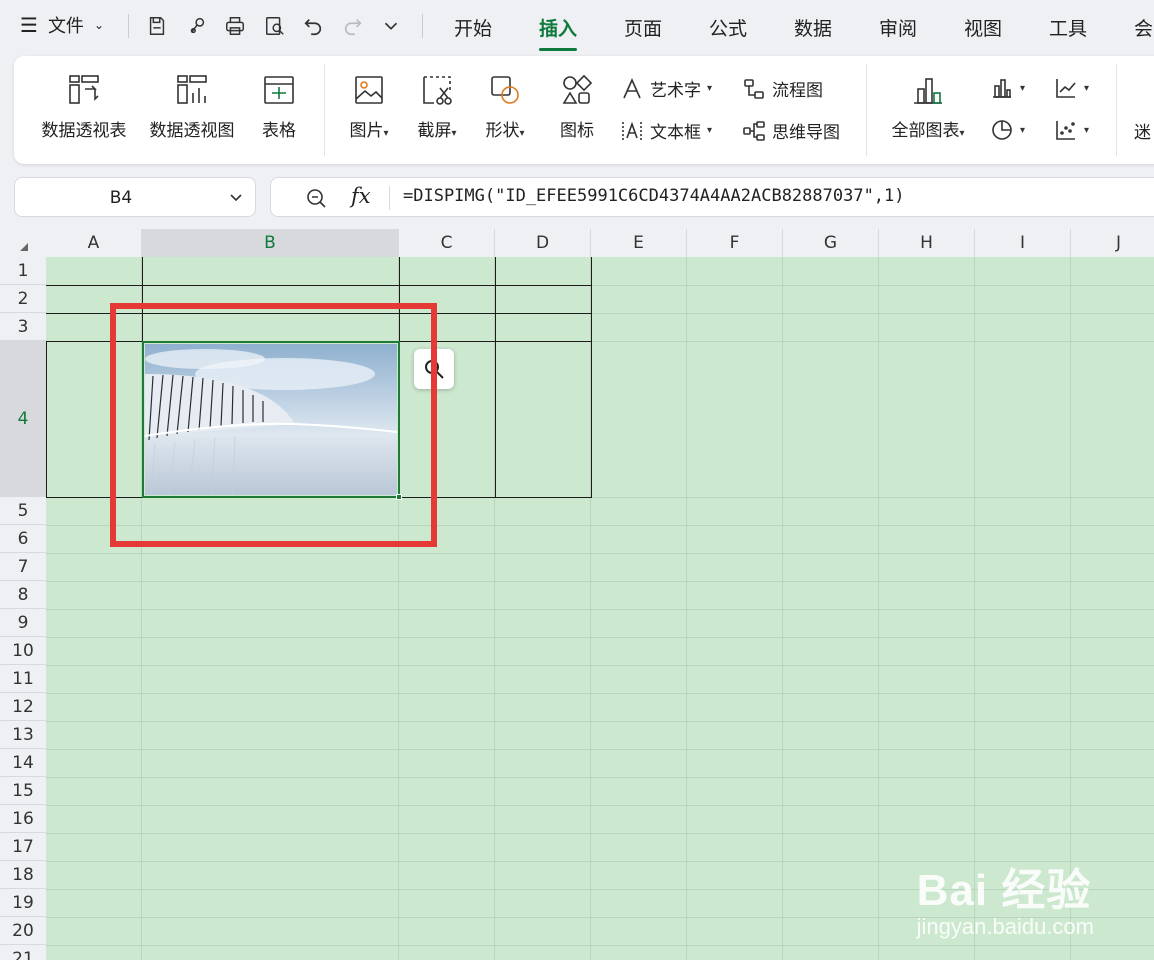 This screenshot has height=960, width=1154. I want to click on row-header-3: 3, so click(23, 327).